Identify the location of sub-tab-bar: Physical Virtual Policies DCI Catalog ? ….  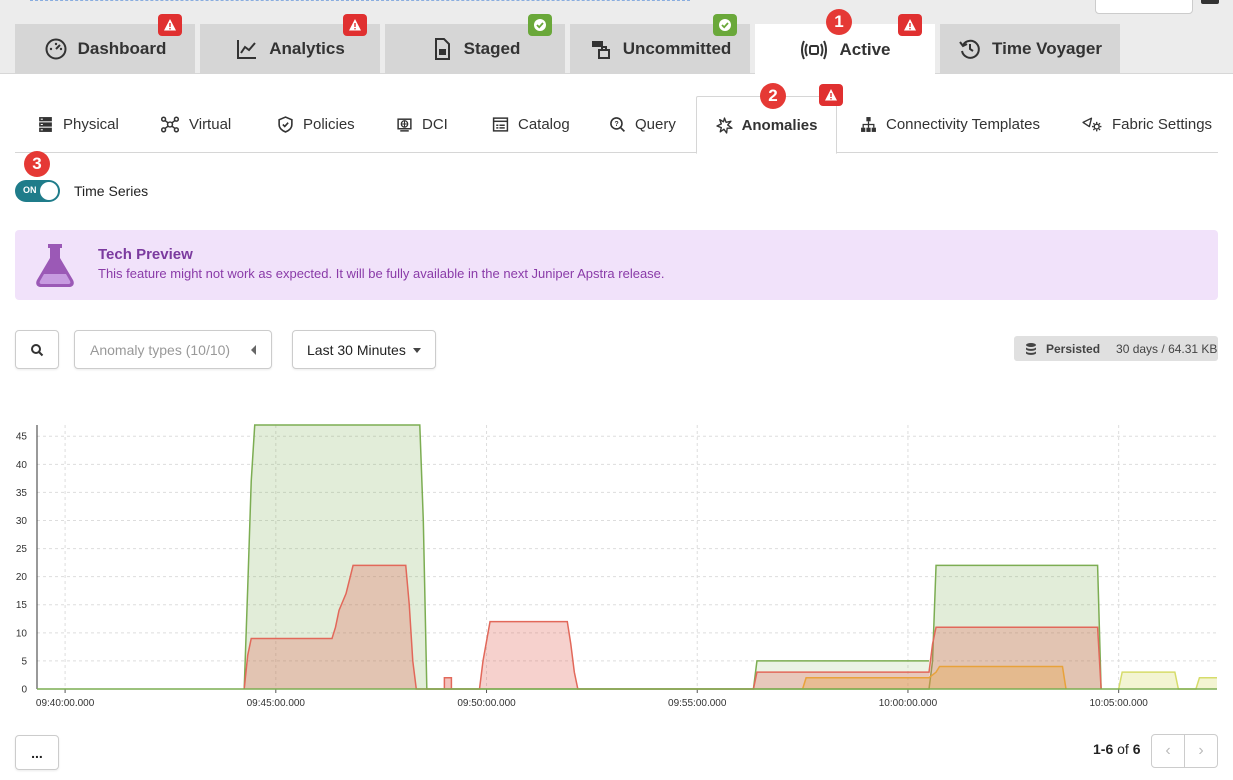
(616, 118).